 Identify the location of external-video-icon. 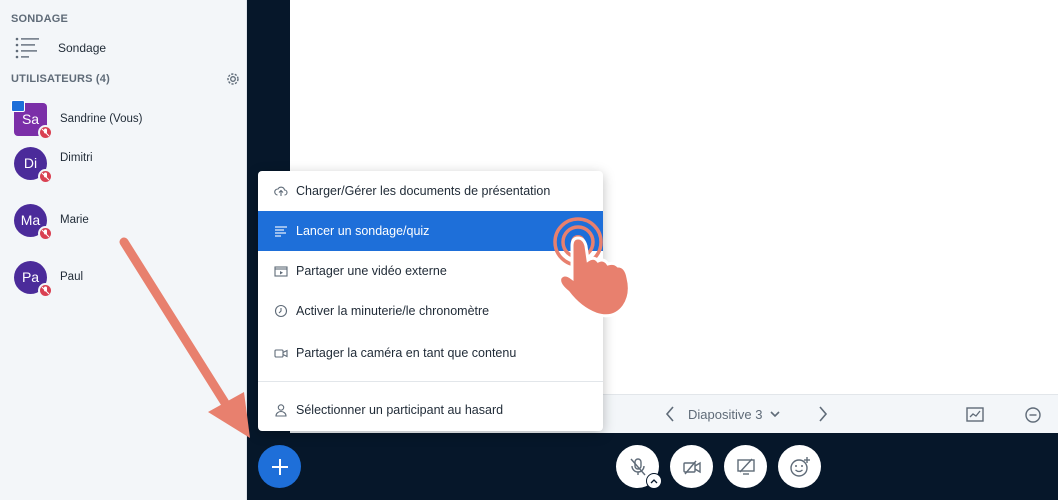
(281, 271).